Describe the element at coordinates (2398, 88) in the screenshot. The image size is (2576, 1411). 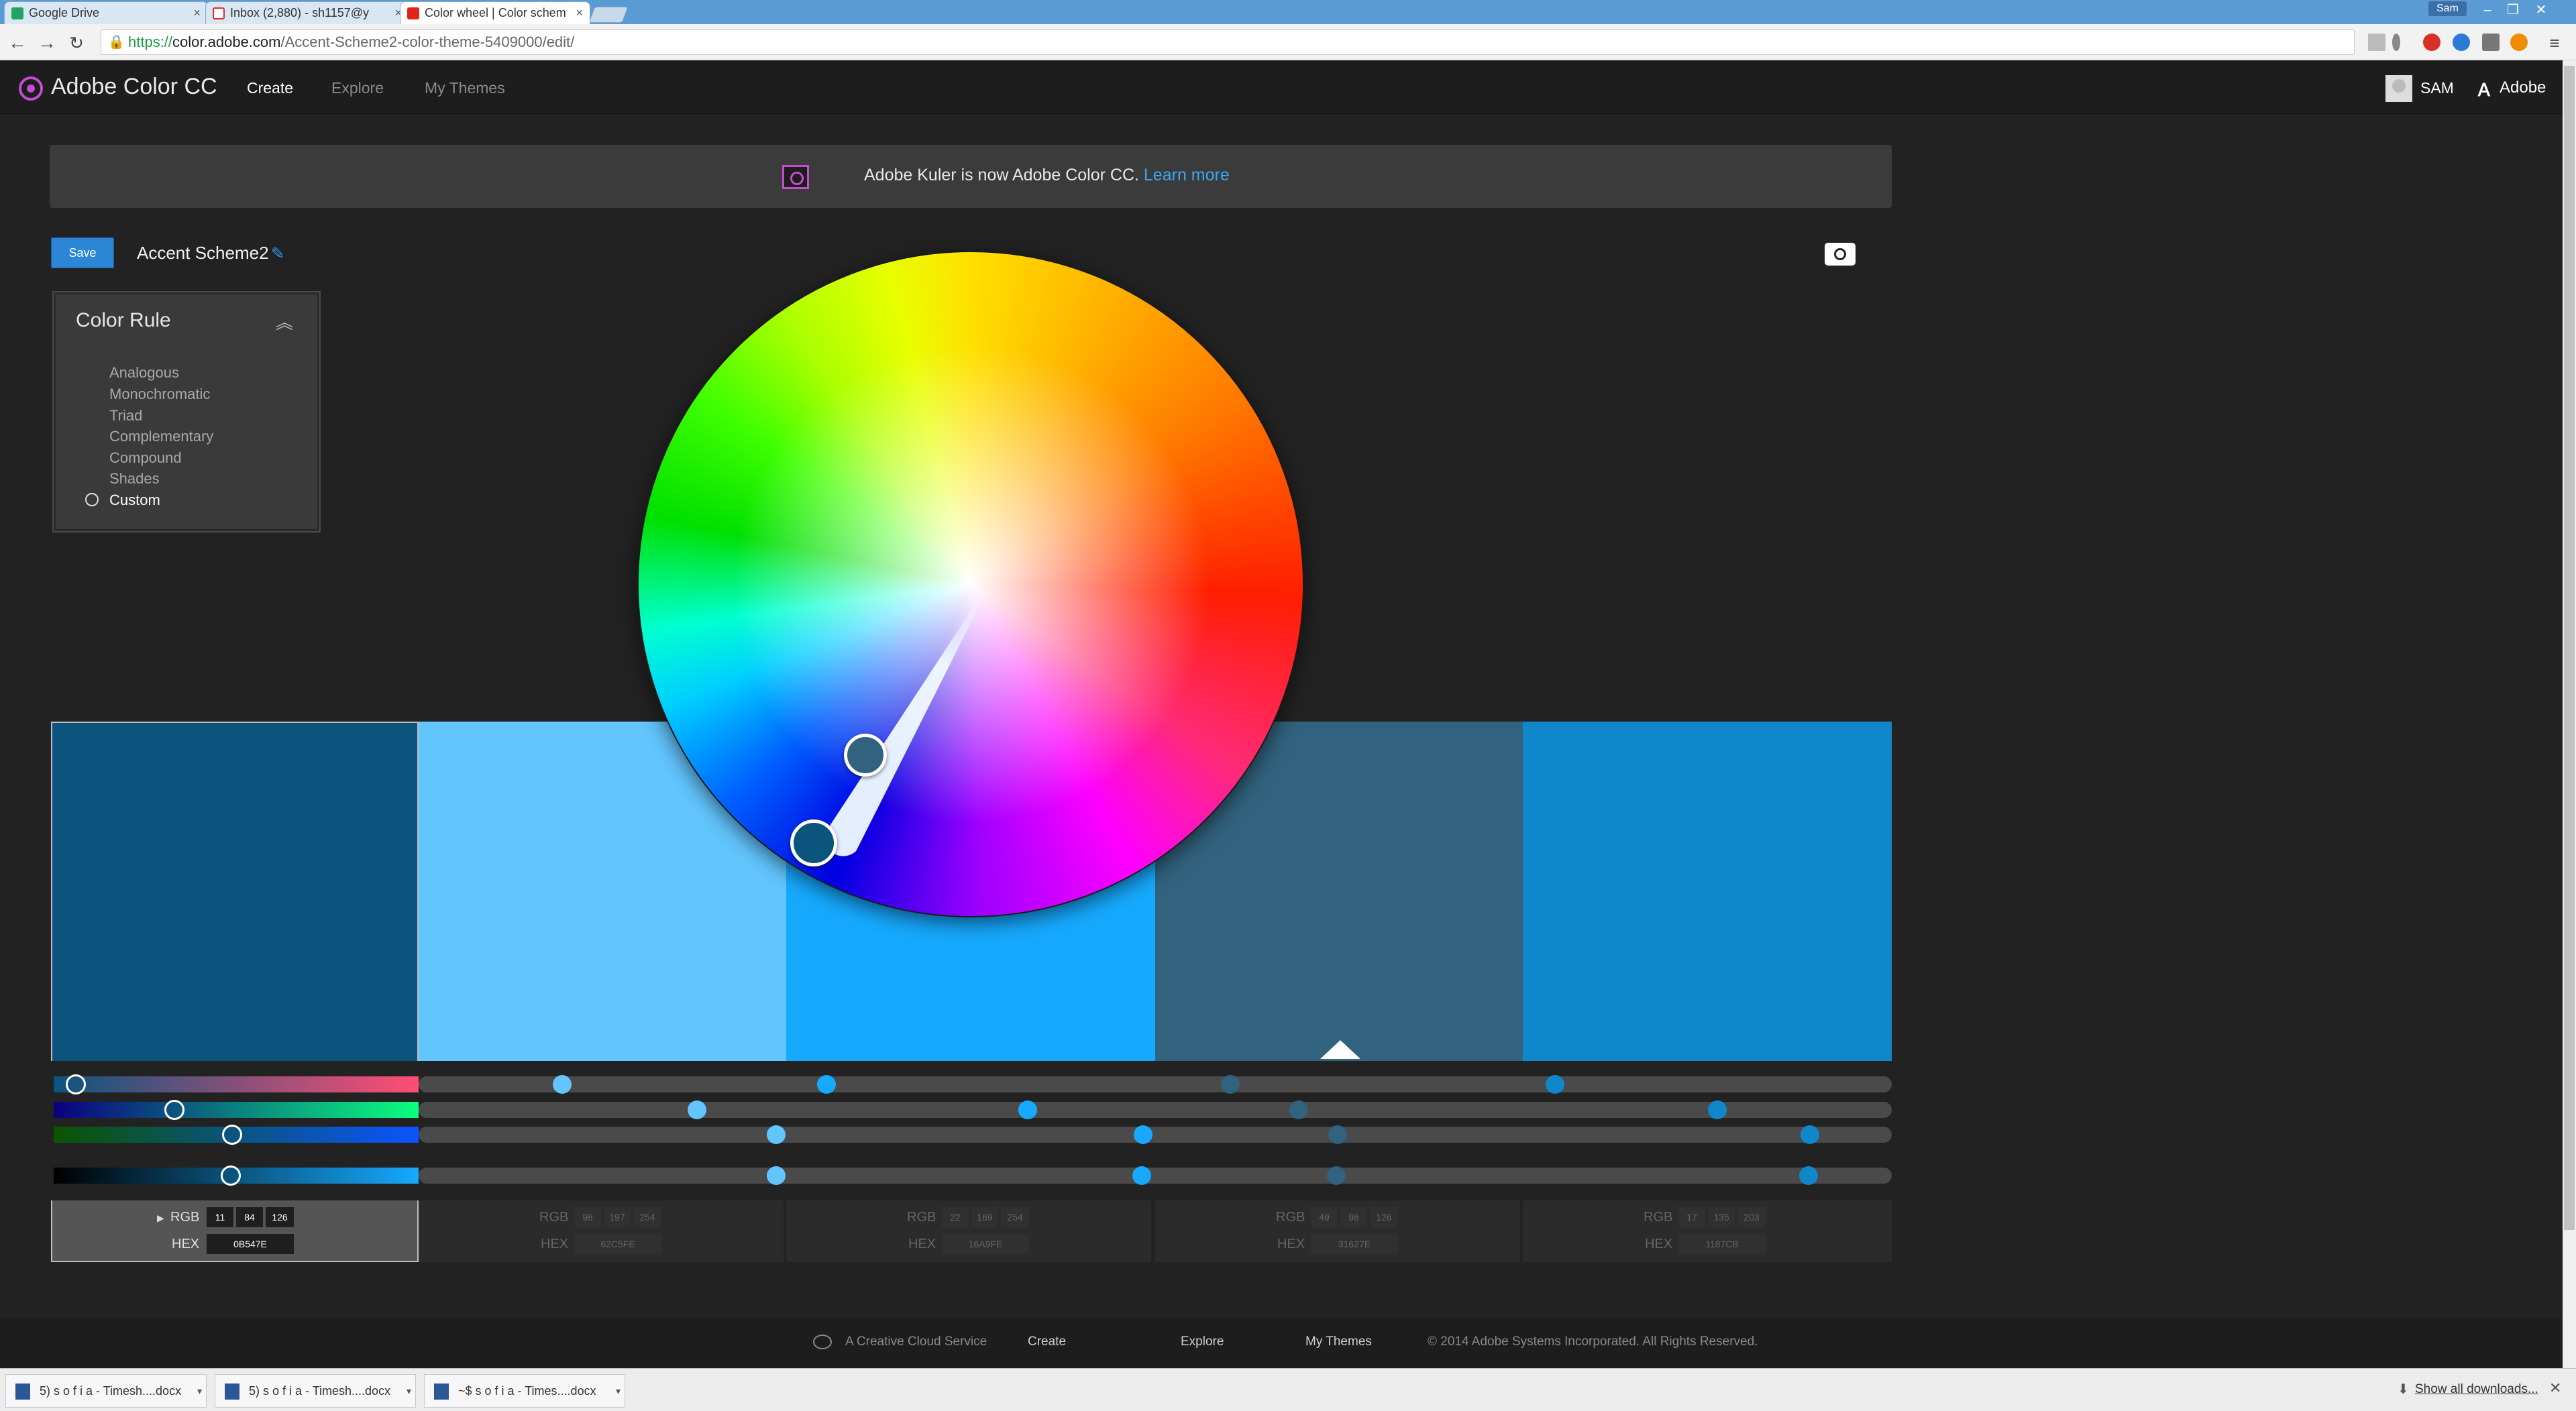
I see `avatar` at that location.